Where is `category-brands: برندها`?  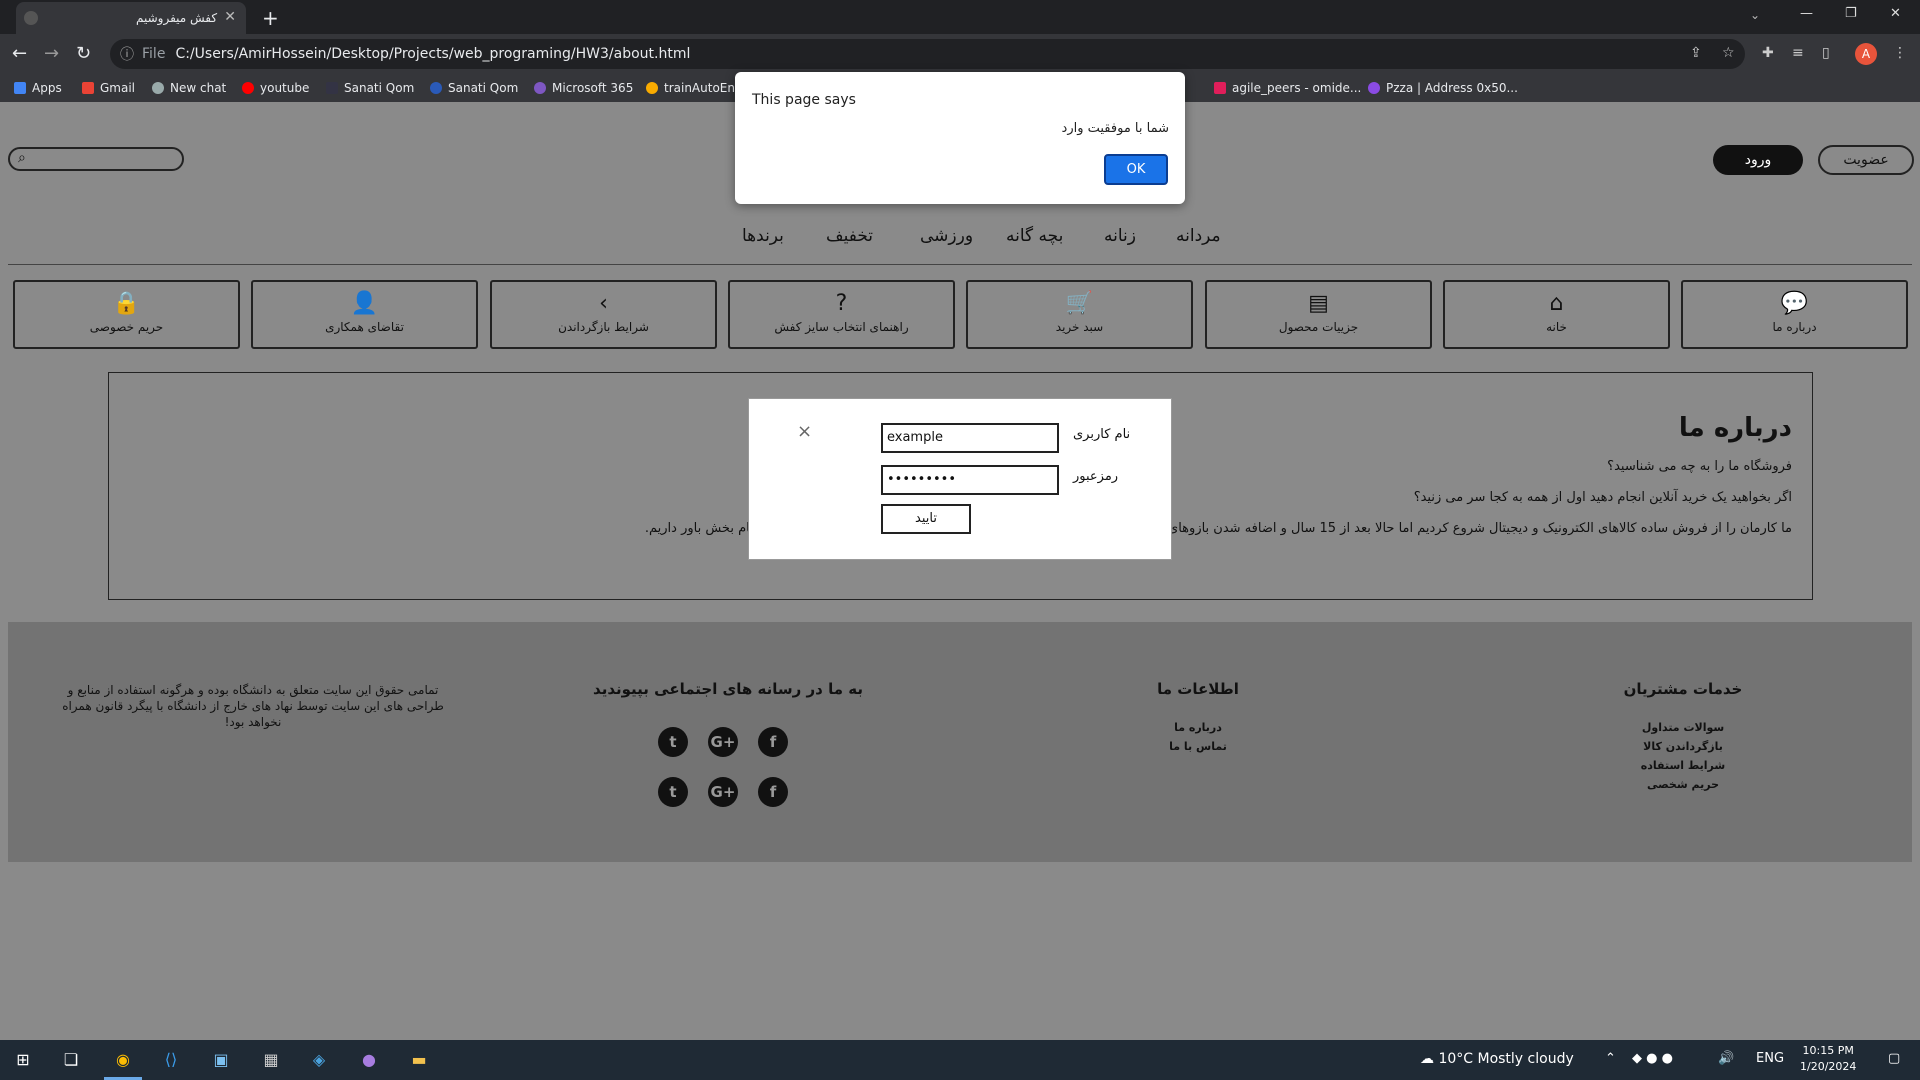
category-brands: برندها is located at coordinates (763, 236).